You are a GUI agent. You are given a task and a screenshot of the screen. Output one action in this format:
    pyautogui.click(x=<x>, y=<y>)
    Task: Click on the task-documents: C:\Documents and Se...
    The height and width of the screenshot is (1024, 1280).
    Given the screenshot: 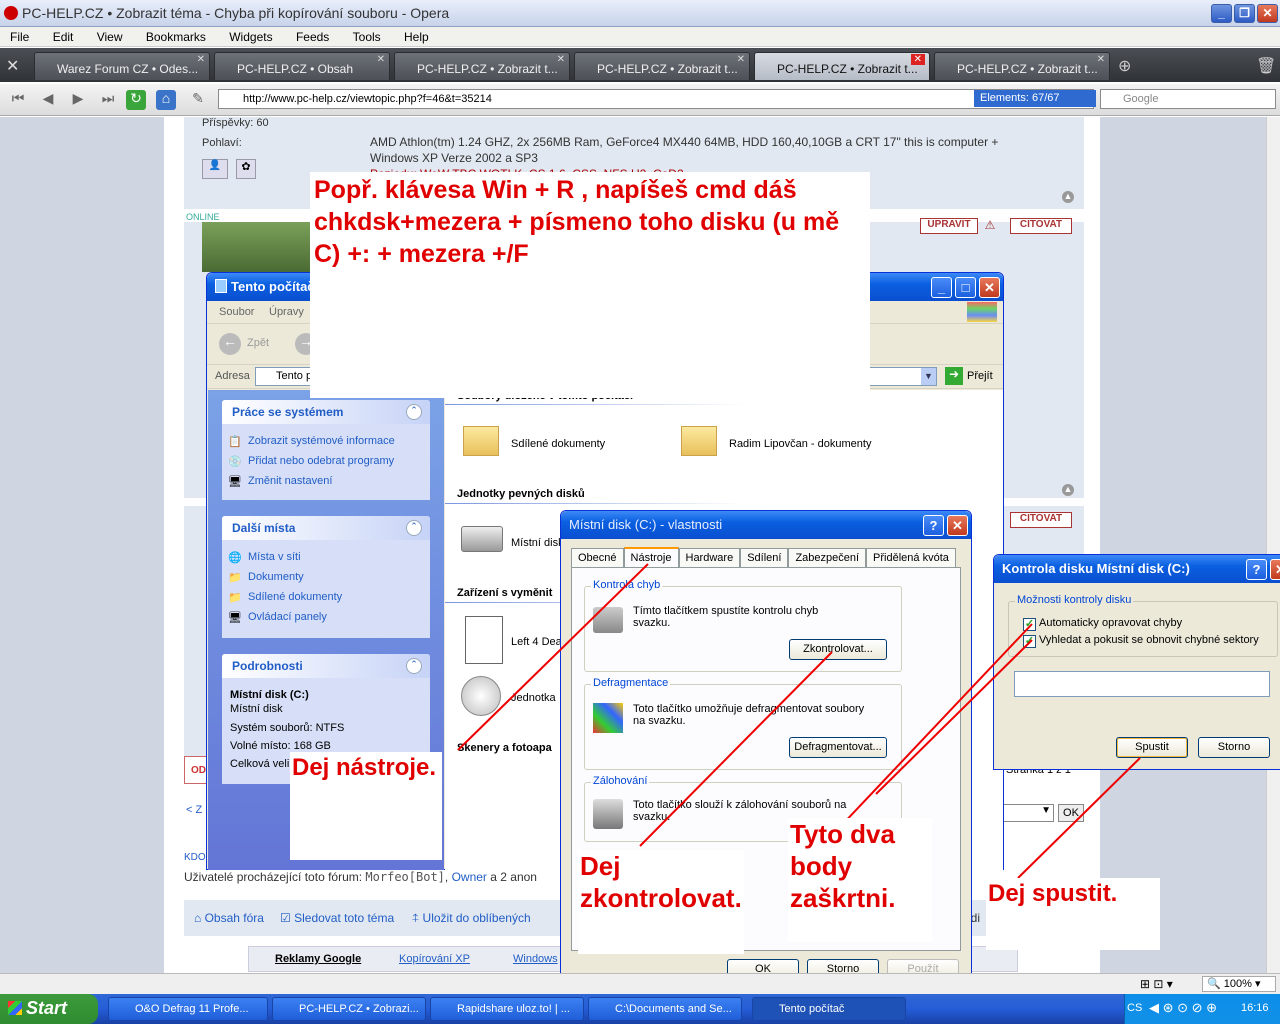 What is the action you would take?
    pyautogui.click(x=665, y=1009)
    